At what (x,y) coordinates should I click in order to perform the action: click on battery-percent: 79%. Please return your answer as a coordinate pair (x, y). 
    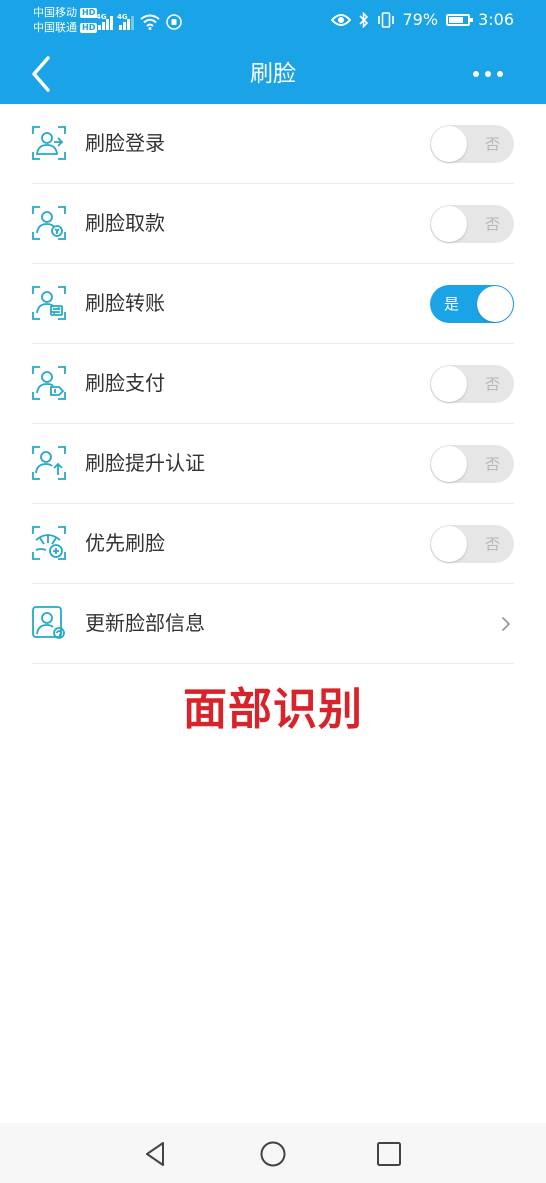
    Looking at the image, I should click on (420, 19).